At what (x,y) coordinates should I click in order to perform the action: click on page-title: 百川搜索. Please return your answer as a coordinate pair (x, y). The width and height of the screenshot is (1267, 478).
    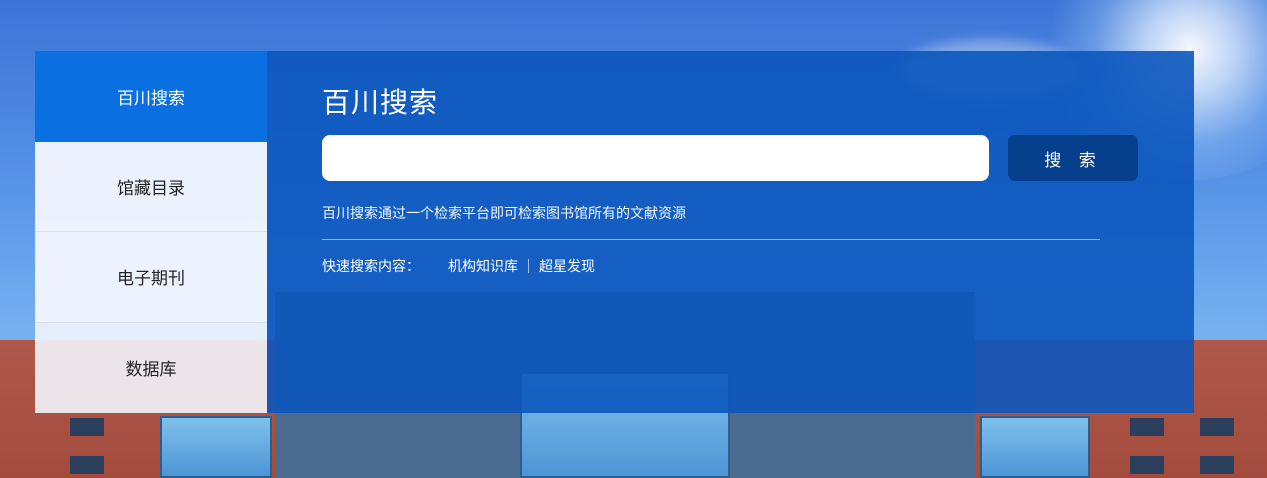
    Looking at the image, I should click on (380, 102).